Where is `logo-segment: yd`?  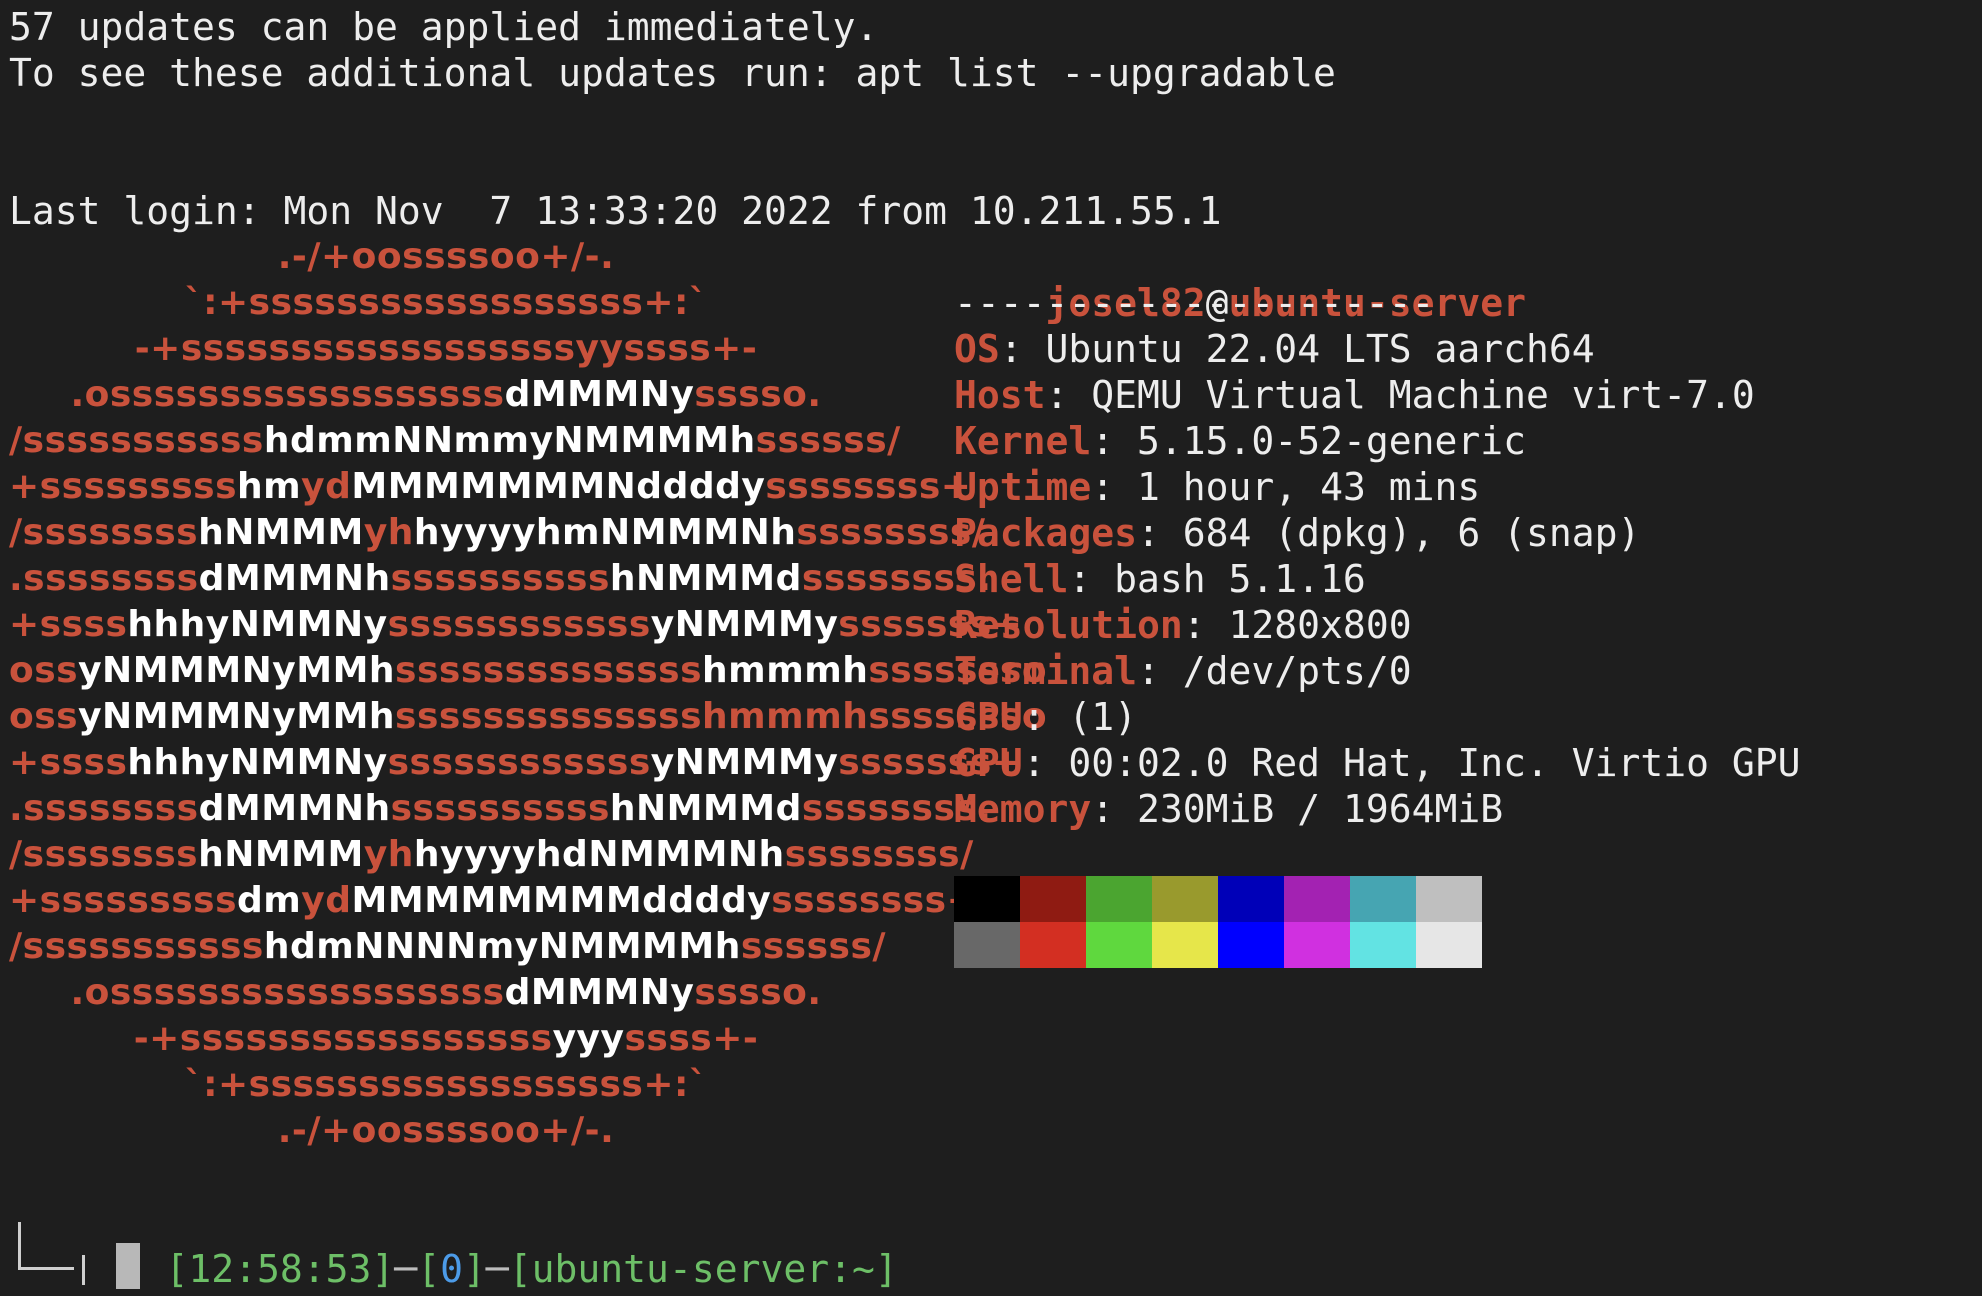 logo-segment: yd is located at coordinates (326, 486).